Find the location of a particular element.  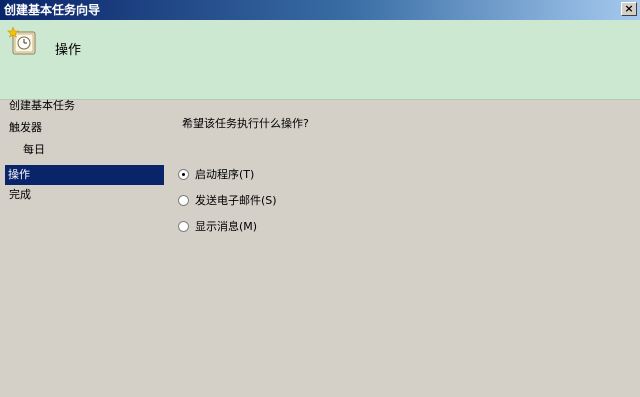

nav-step-finish: 完成 is located at coordinates (85, 195).